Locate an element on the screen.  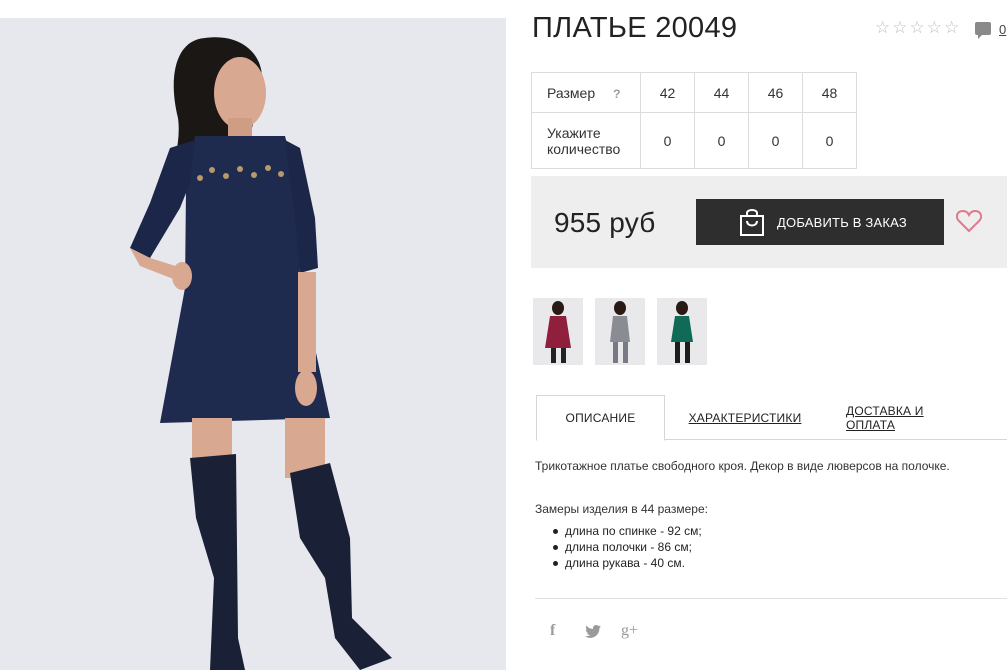
tab-characteristics: ХАРАКТЕРИСТИКИ is located at coordinates (745, 417).